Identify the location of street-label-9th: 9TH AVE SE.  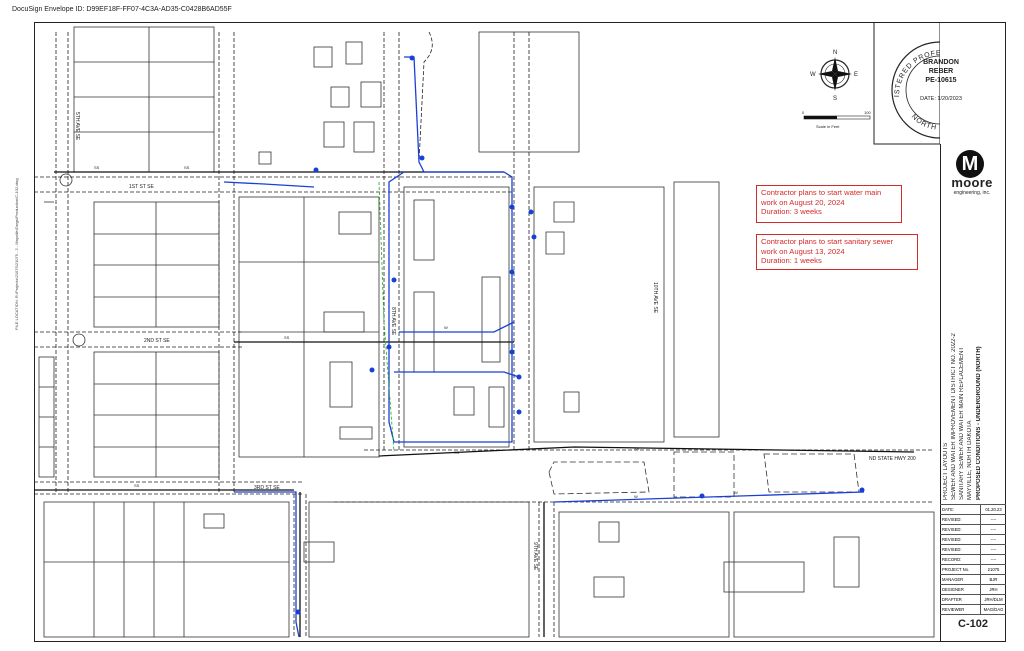
(535, 556).